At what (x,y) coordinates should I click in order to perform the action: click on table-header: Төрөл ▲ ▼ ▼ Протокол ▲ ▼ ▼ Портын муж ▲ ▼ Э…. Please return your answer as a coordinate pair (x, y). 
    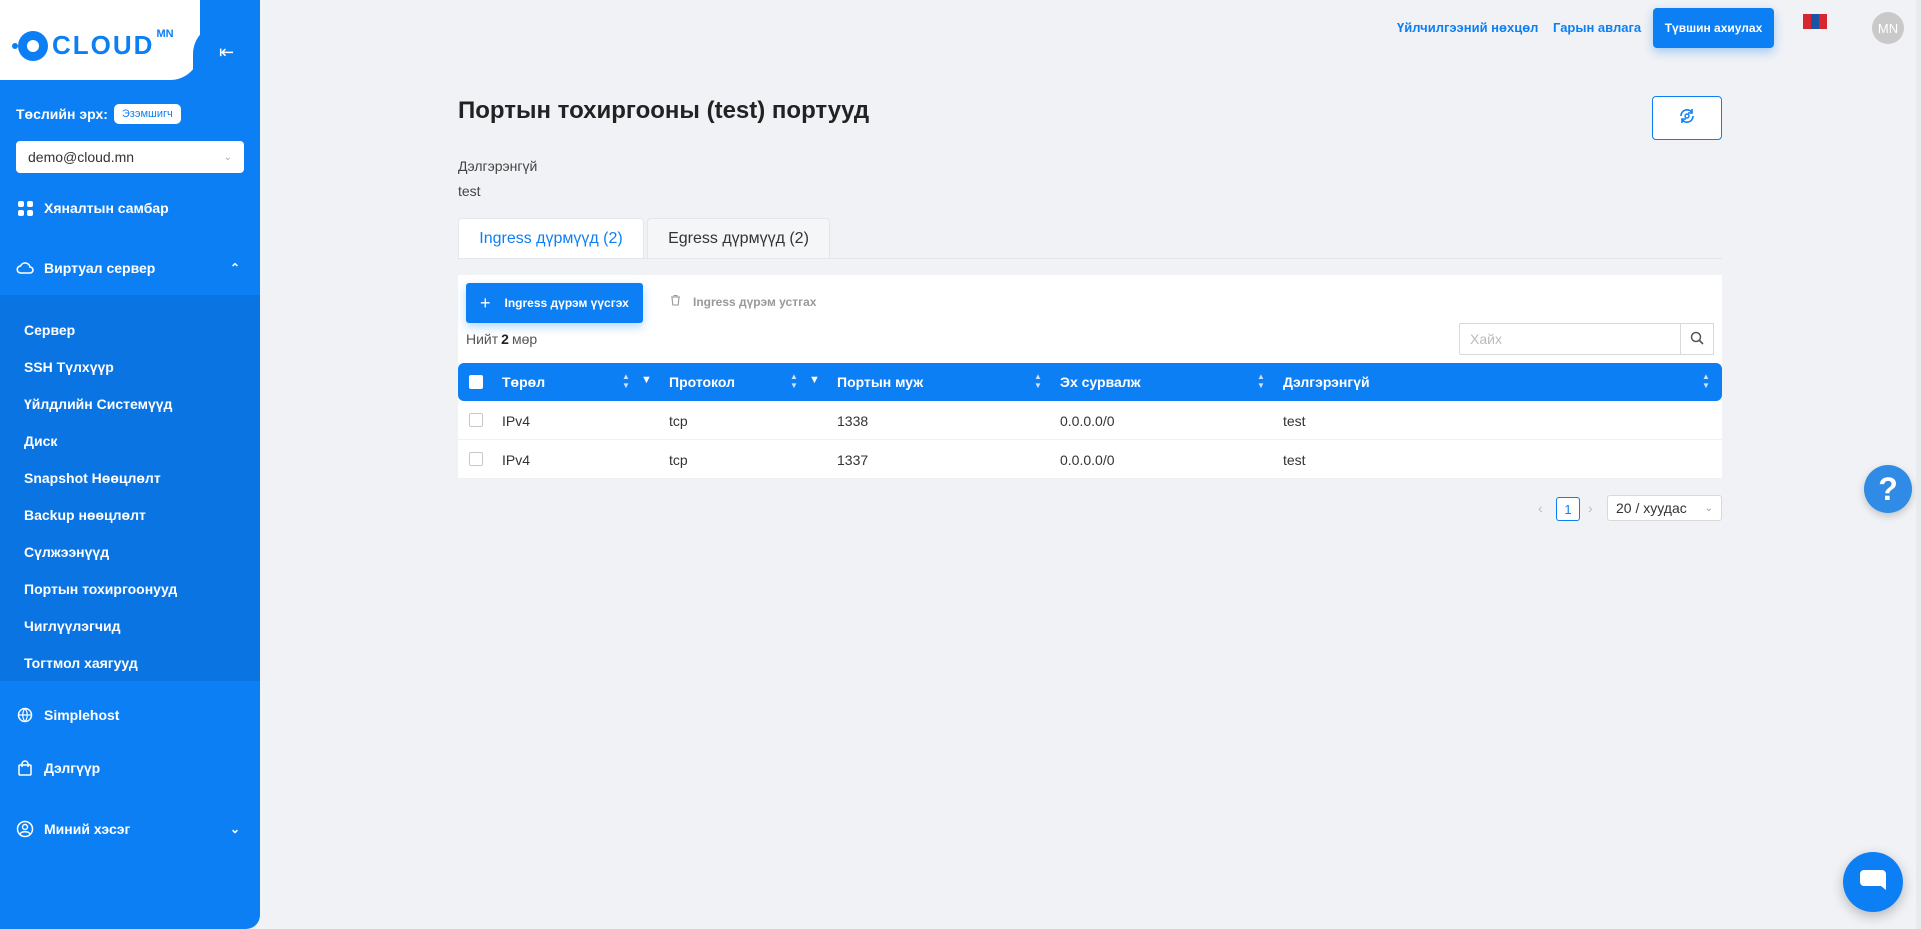
    Looking at the image, I should click on (1090, 382).